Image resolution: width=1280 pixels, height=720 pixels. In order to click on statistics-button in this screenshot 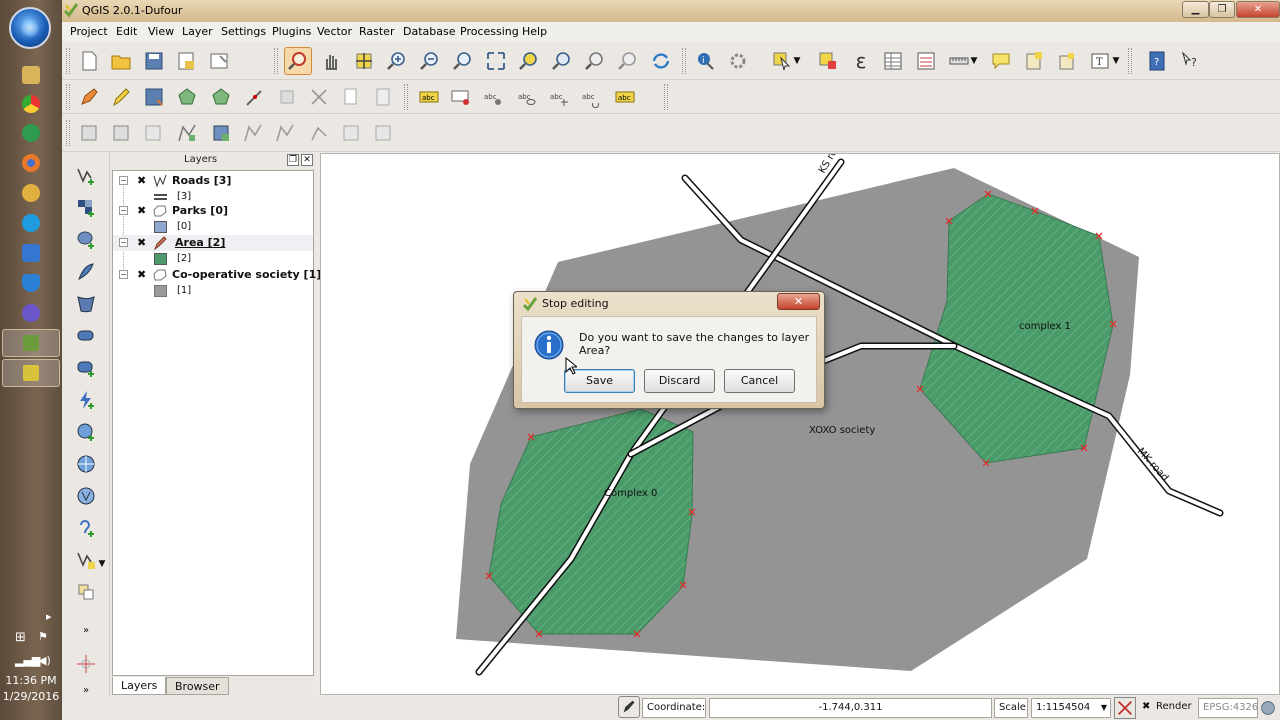, I will do `click(926, 61)`.